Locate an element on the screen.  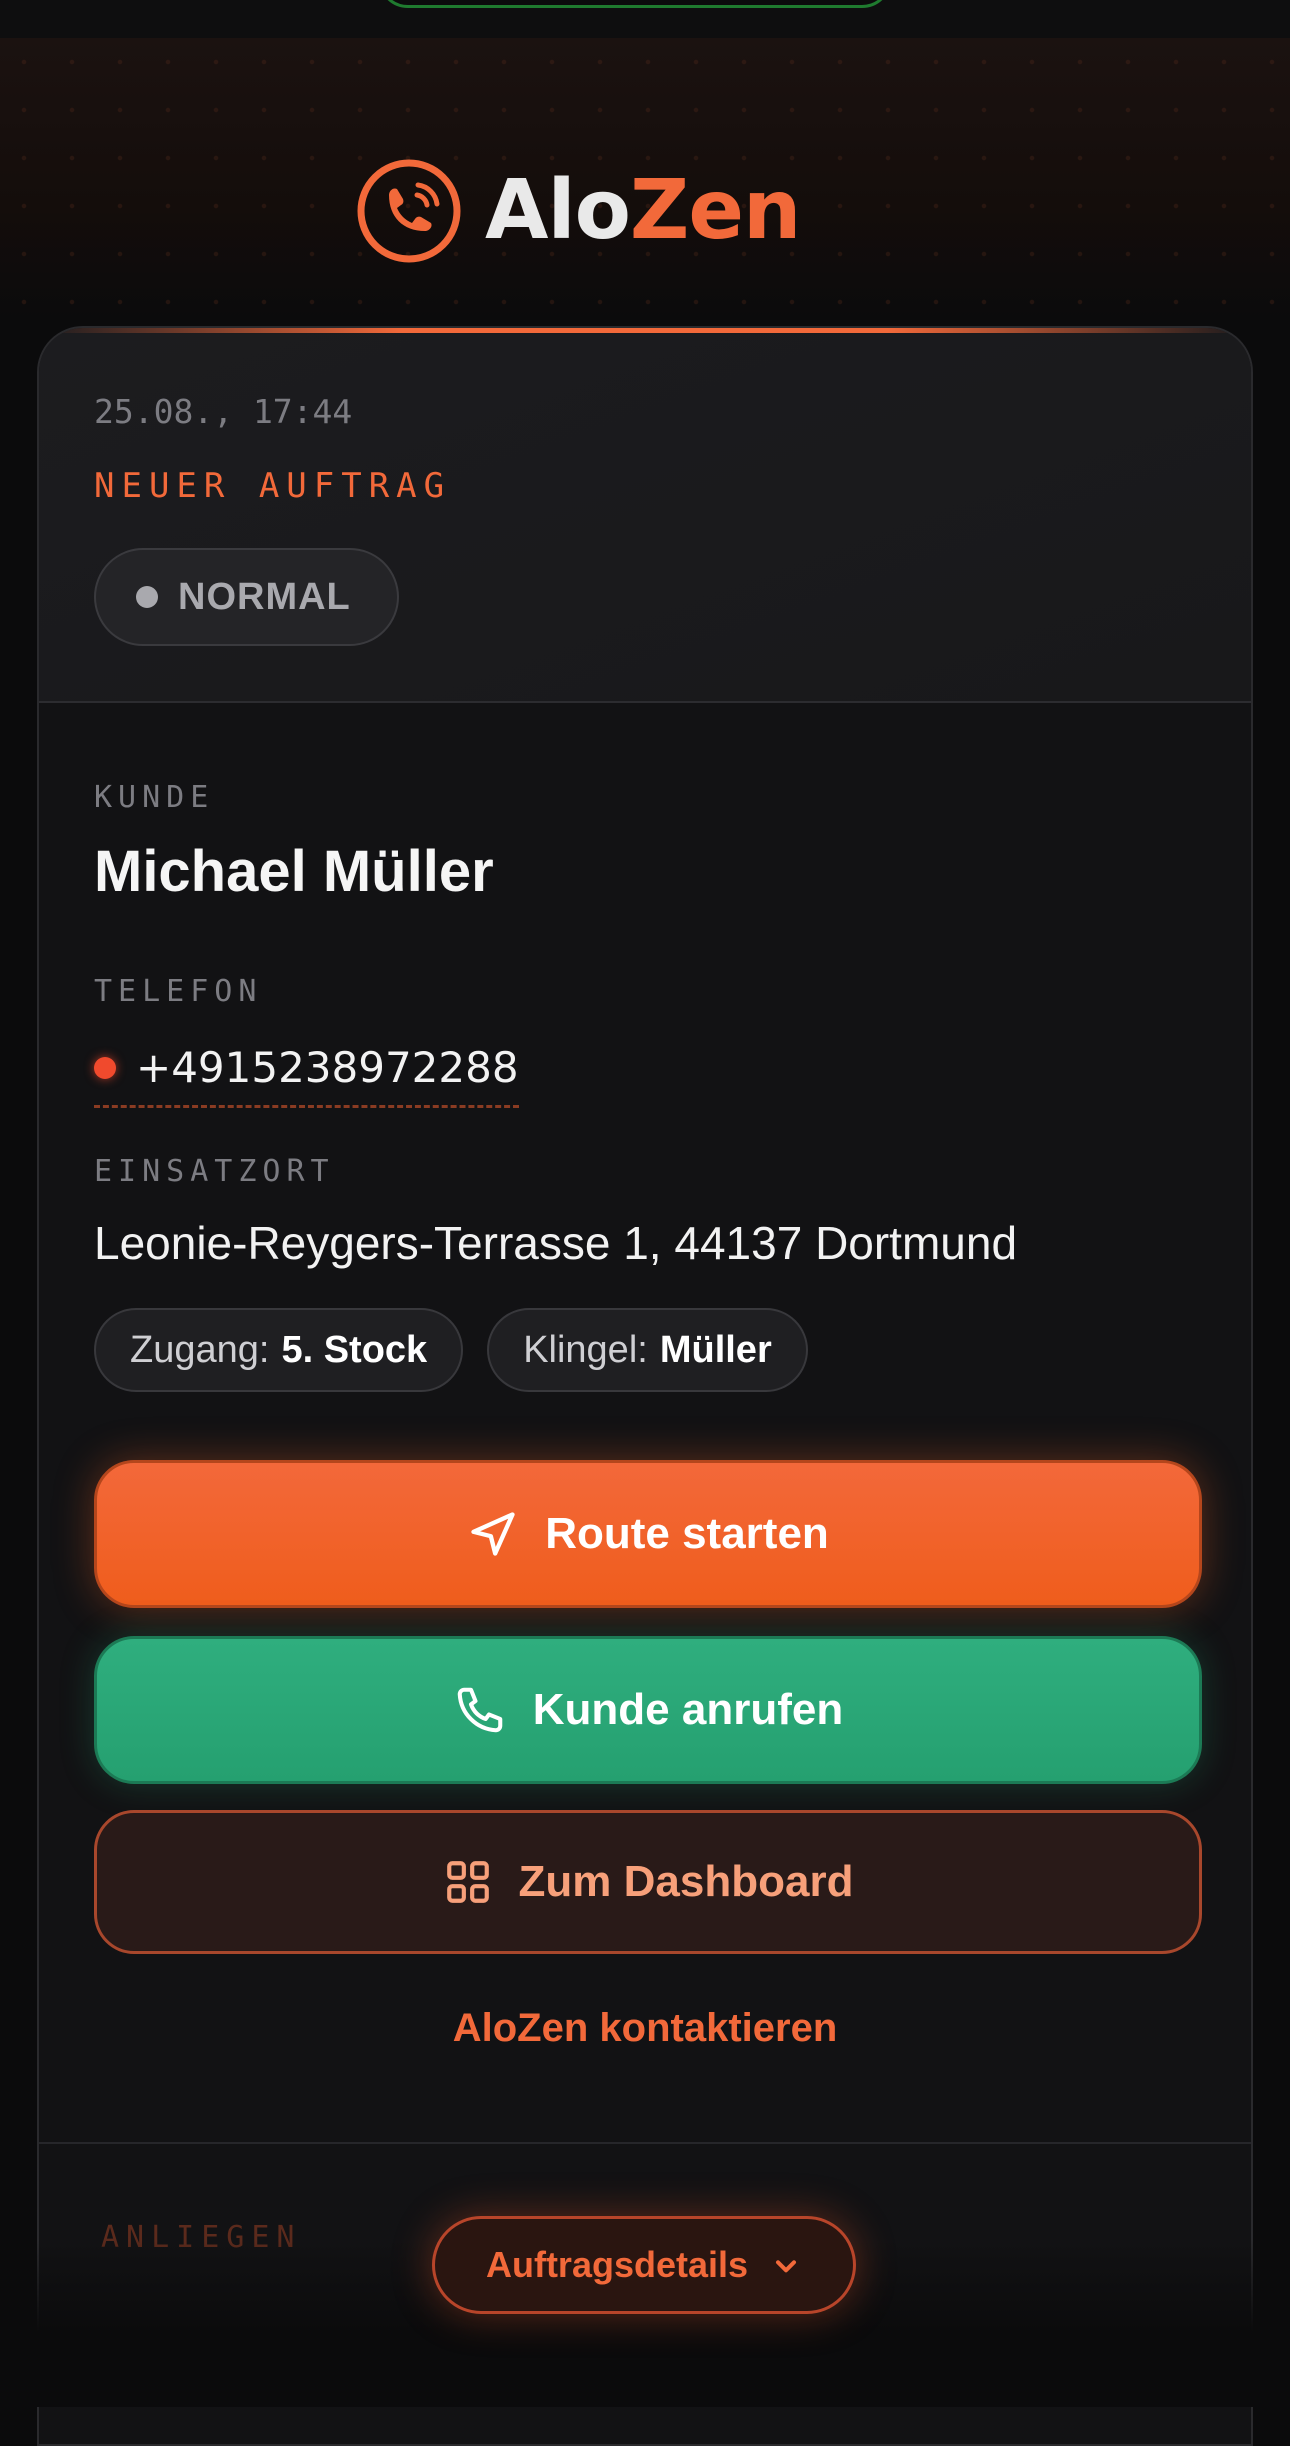
chip-value: 5. Stock is located at coordinates (354, 1349).